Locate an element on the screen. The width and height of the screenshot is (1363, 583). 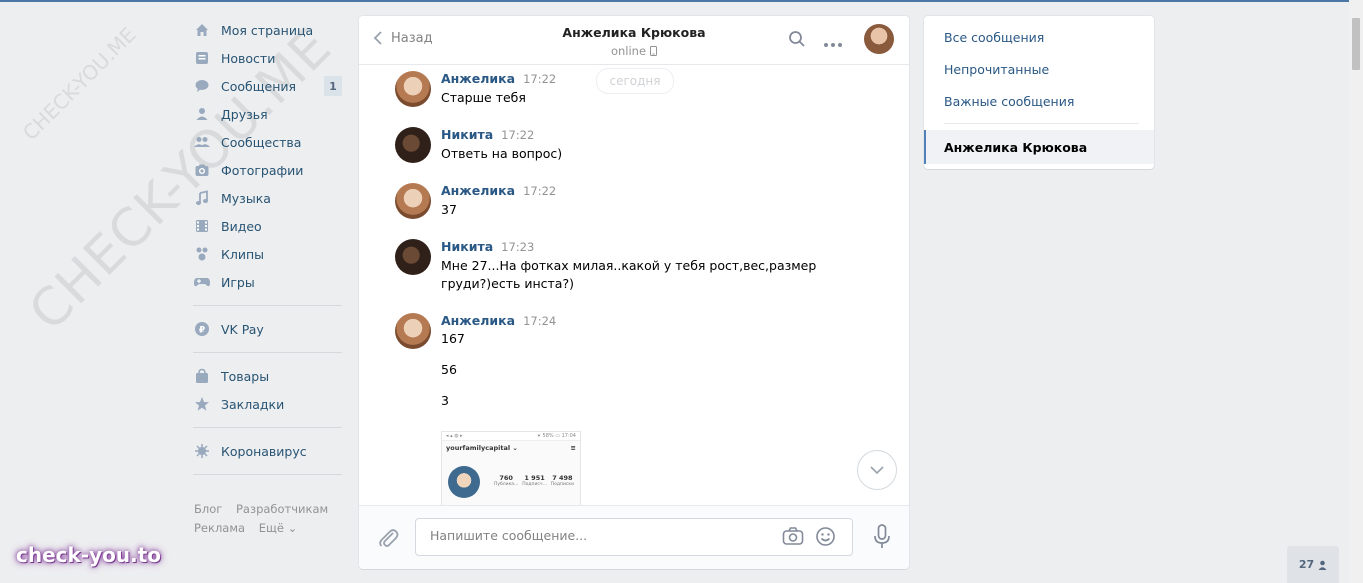
back-button: Назад is located at coordinates (403, 38).